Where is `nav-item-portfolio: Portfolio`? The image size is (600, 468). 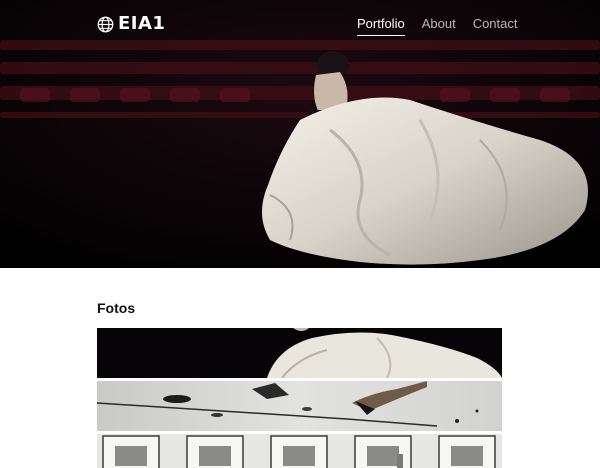
nav-item-portfolio: Portfolio is located at coordinates (381, 26).